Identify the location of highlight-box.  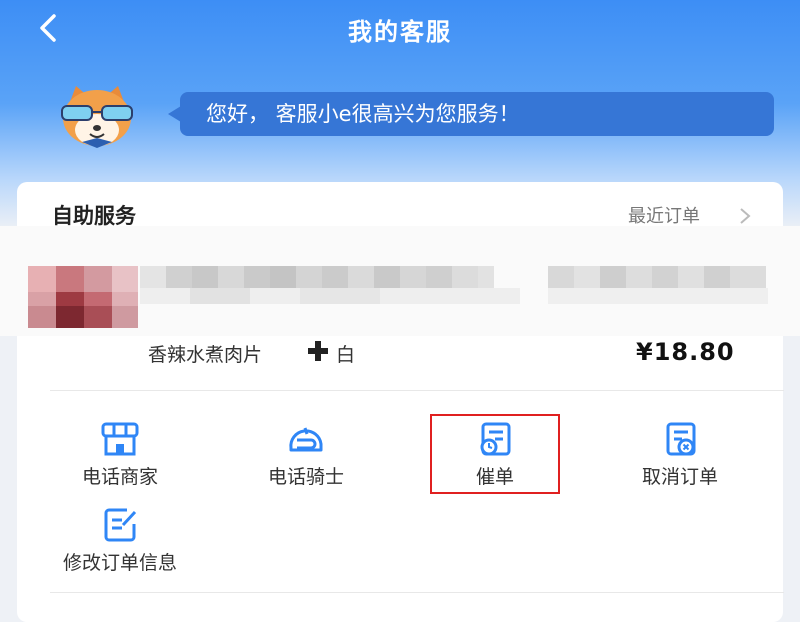
(495, 454).